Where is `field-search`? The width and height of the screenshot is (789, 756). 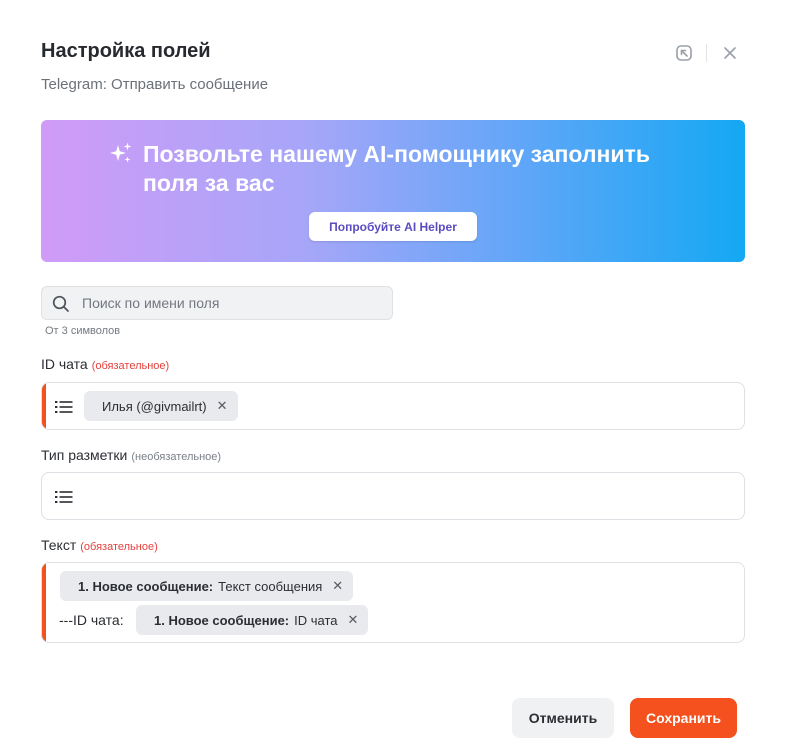
field-search is located at coordinates (217, 303).